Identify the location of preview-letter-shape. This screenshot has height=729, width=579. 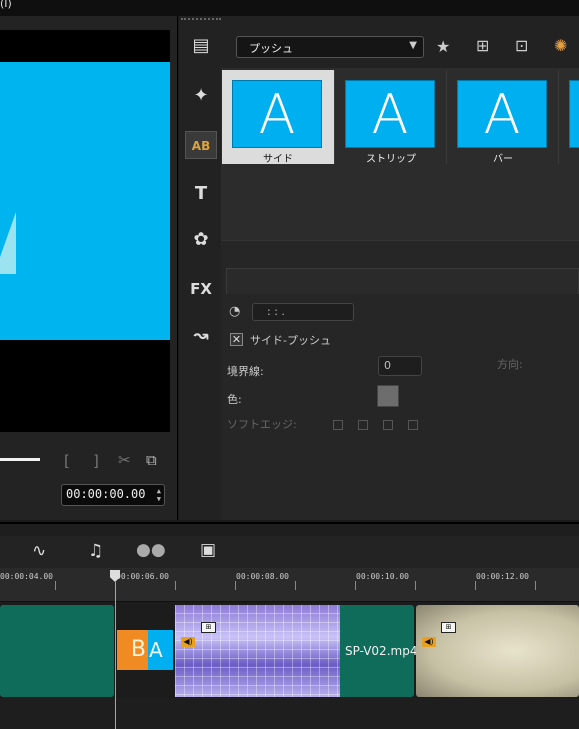
(8, 243).